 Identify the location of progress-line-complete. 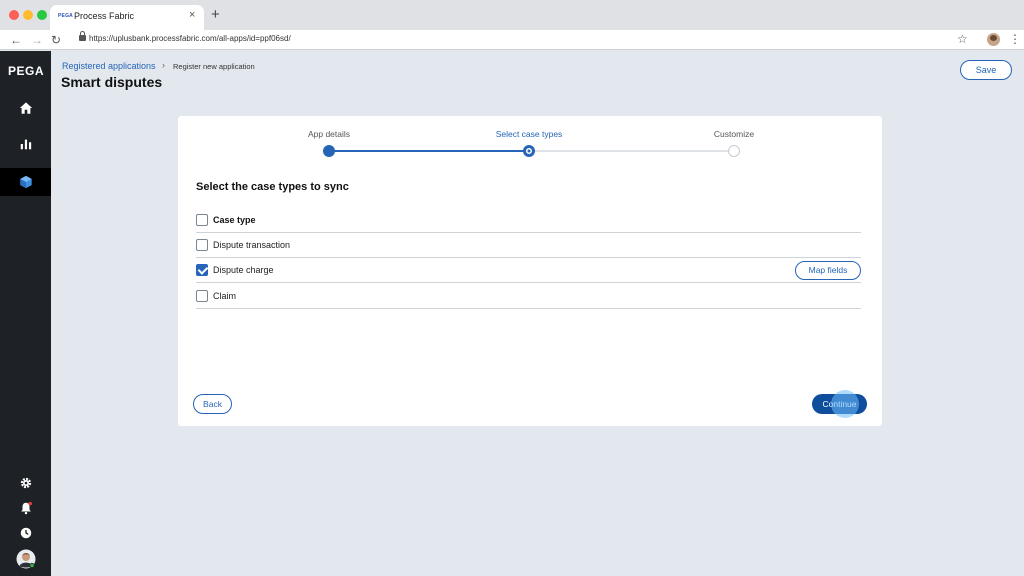
(429, 151).